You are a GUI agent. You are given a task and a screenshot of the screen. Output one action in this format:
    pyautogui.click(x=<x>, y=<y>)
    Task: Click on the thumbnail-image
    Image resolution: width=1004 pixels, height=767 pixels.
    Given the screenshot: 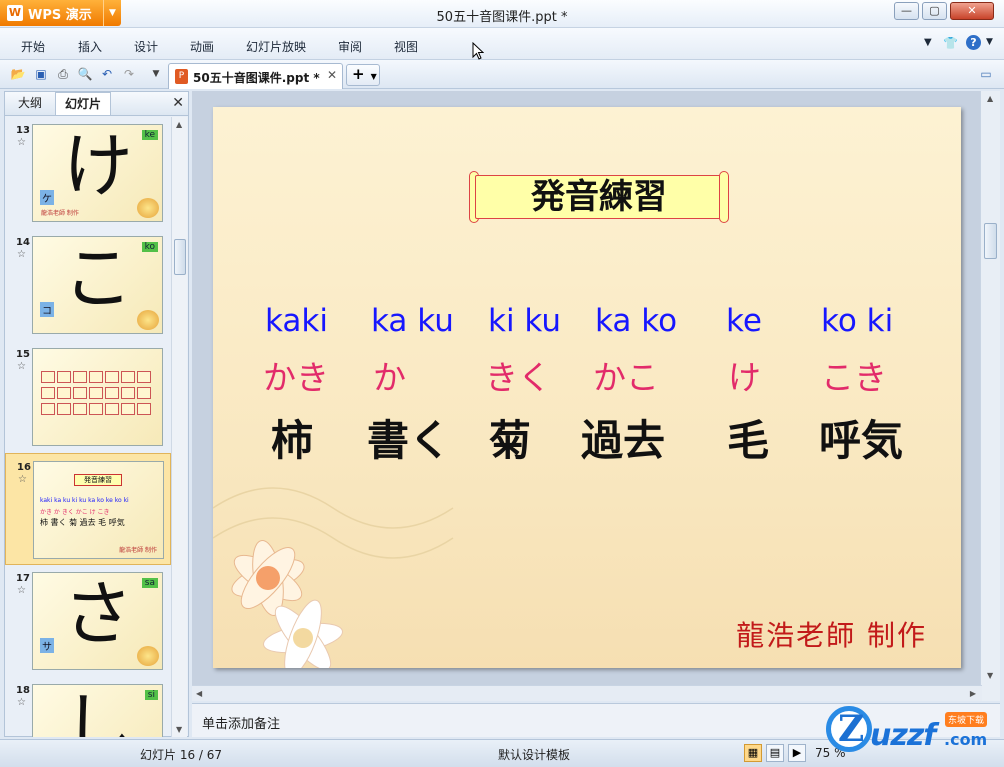 What is the action you would take?
    pyautogui.click(x=97, y=397)
    